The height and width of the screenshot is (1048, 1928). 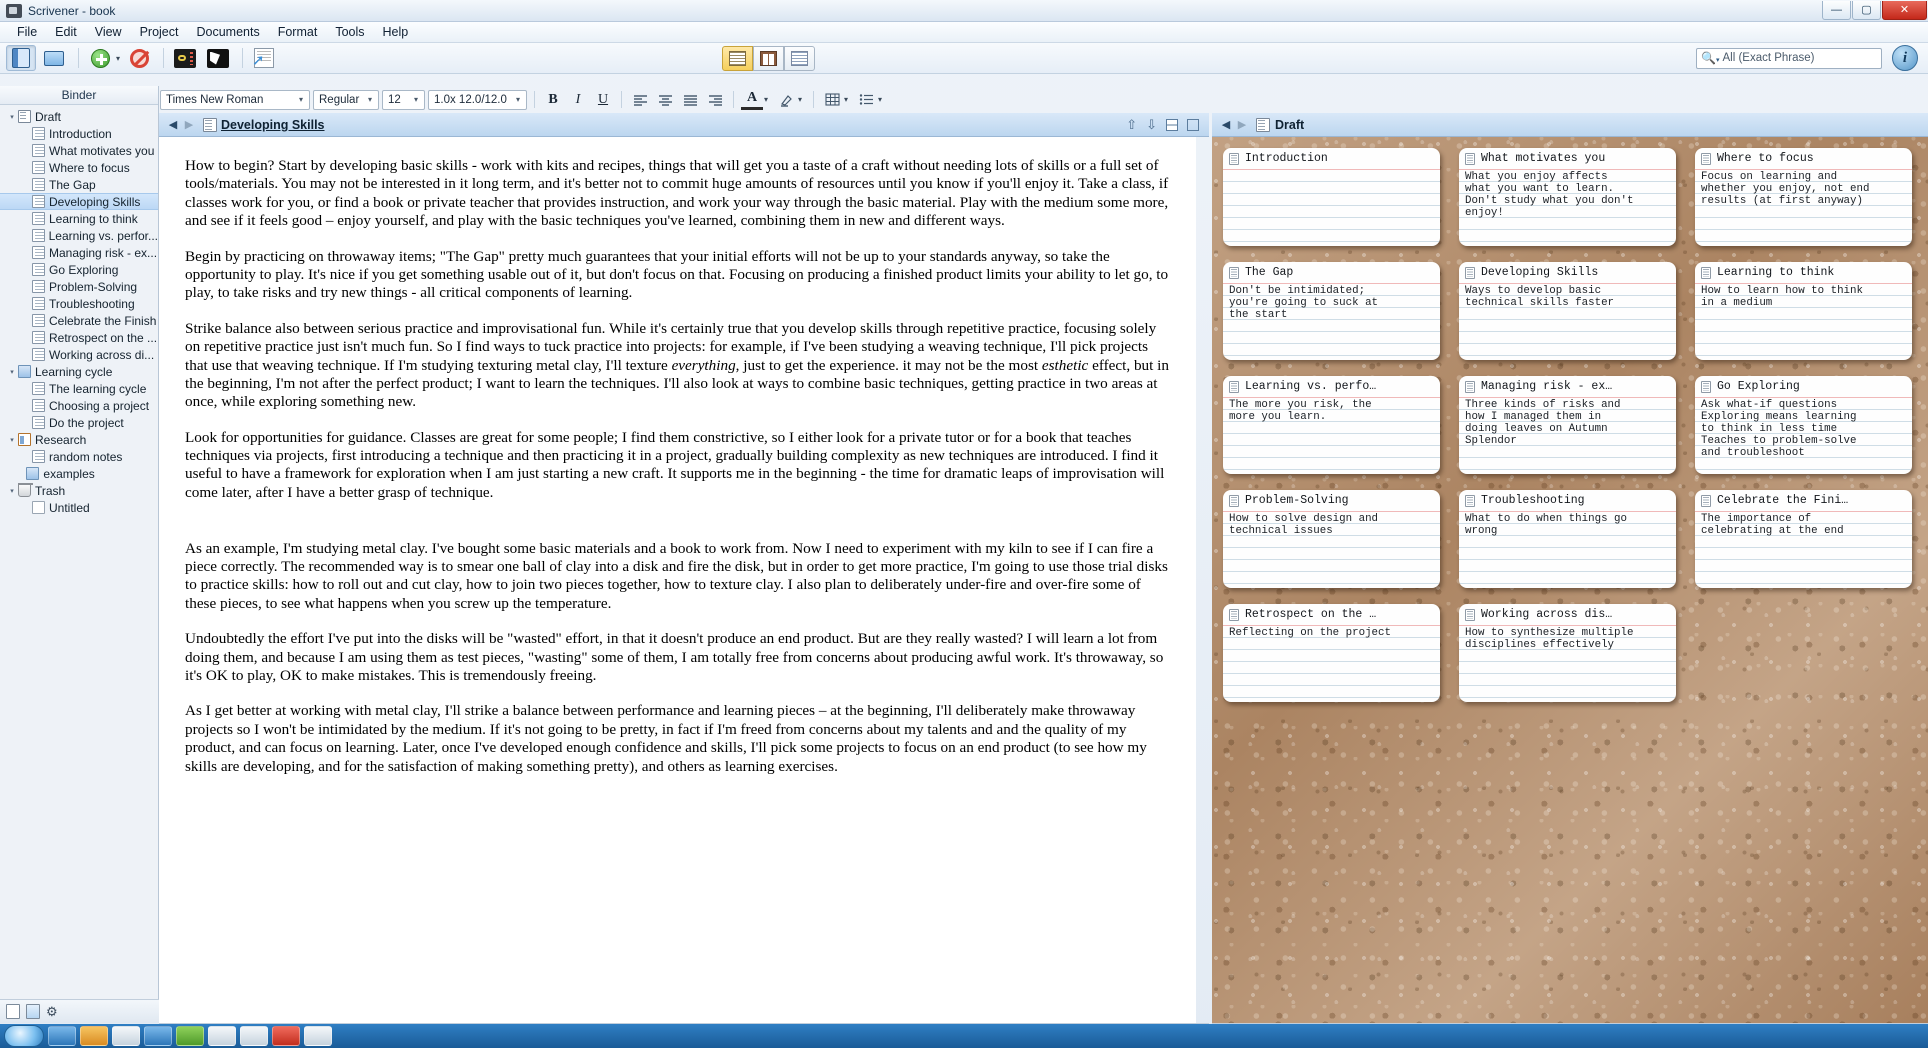 I want to click on binder-item-developing-skills: Developing Skills, so click(x=79, y=201).